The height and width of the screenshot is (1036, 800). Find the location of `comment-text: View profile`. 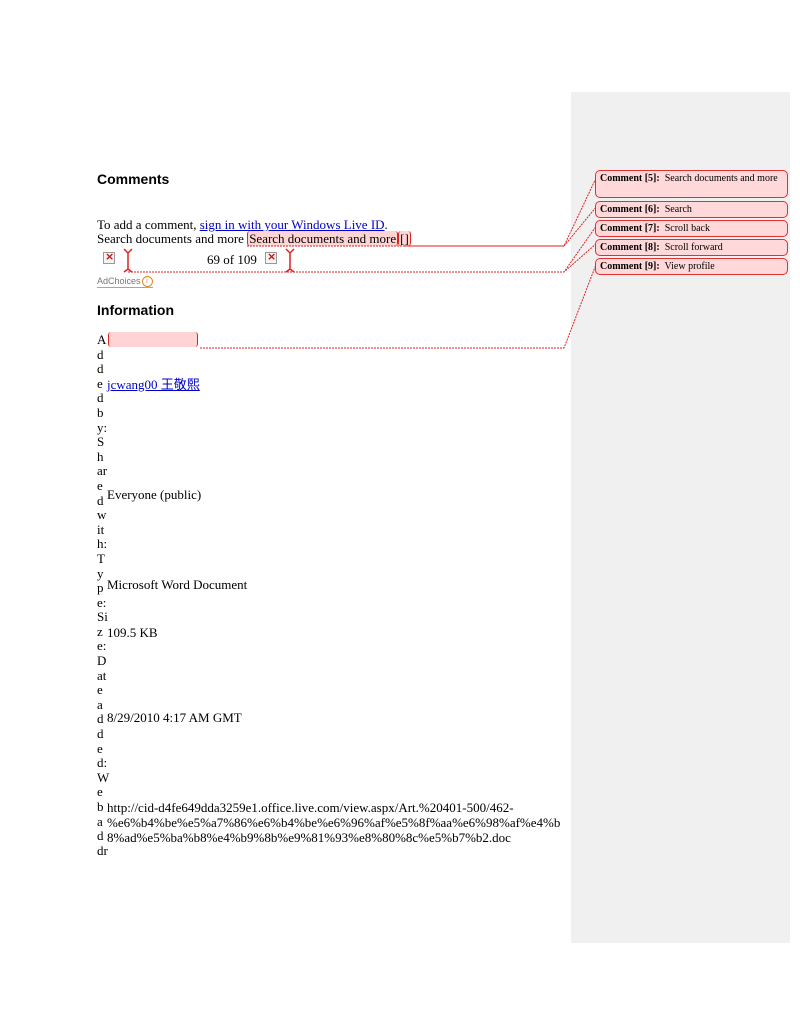

comment-text: View profile is located at coordinates (689, 266).